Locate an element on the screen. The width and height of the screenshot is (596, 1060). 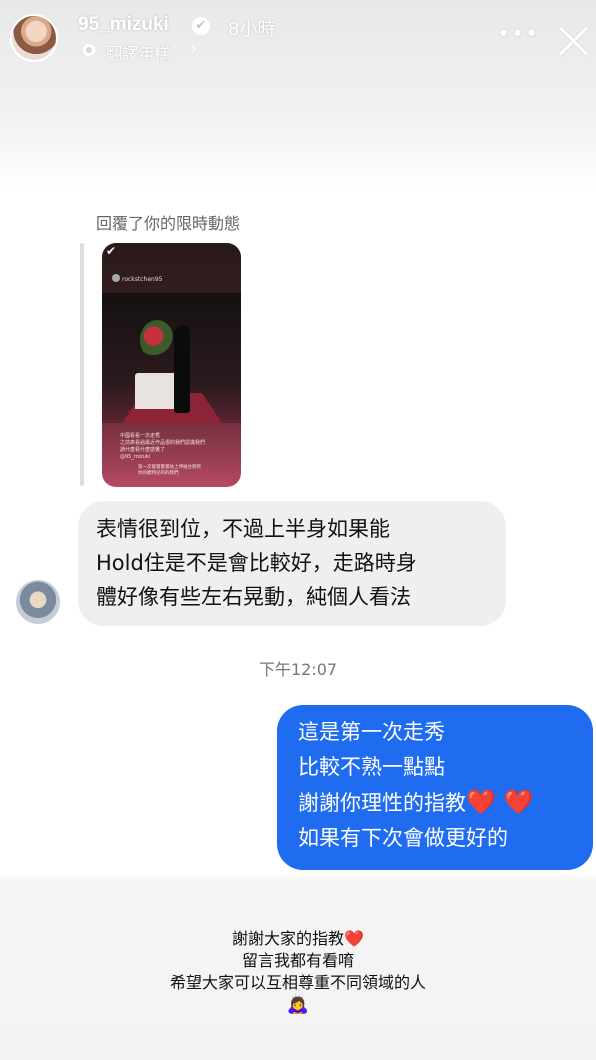
thumb-model-figure is located at coordinates (182, 369).